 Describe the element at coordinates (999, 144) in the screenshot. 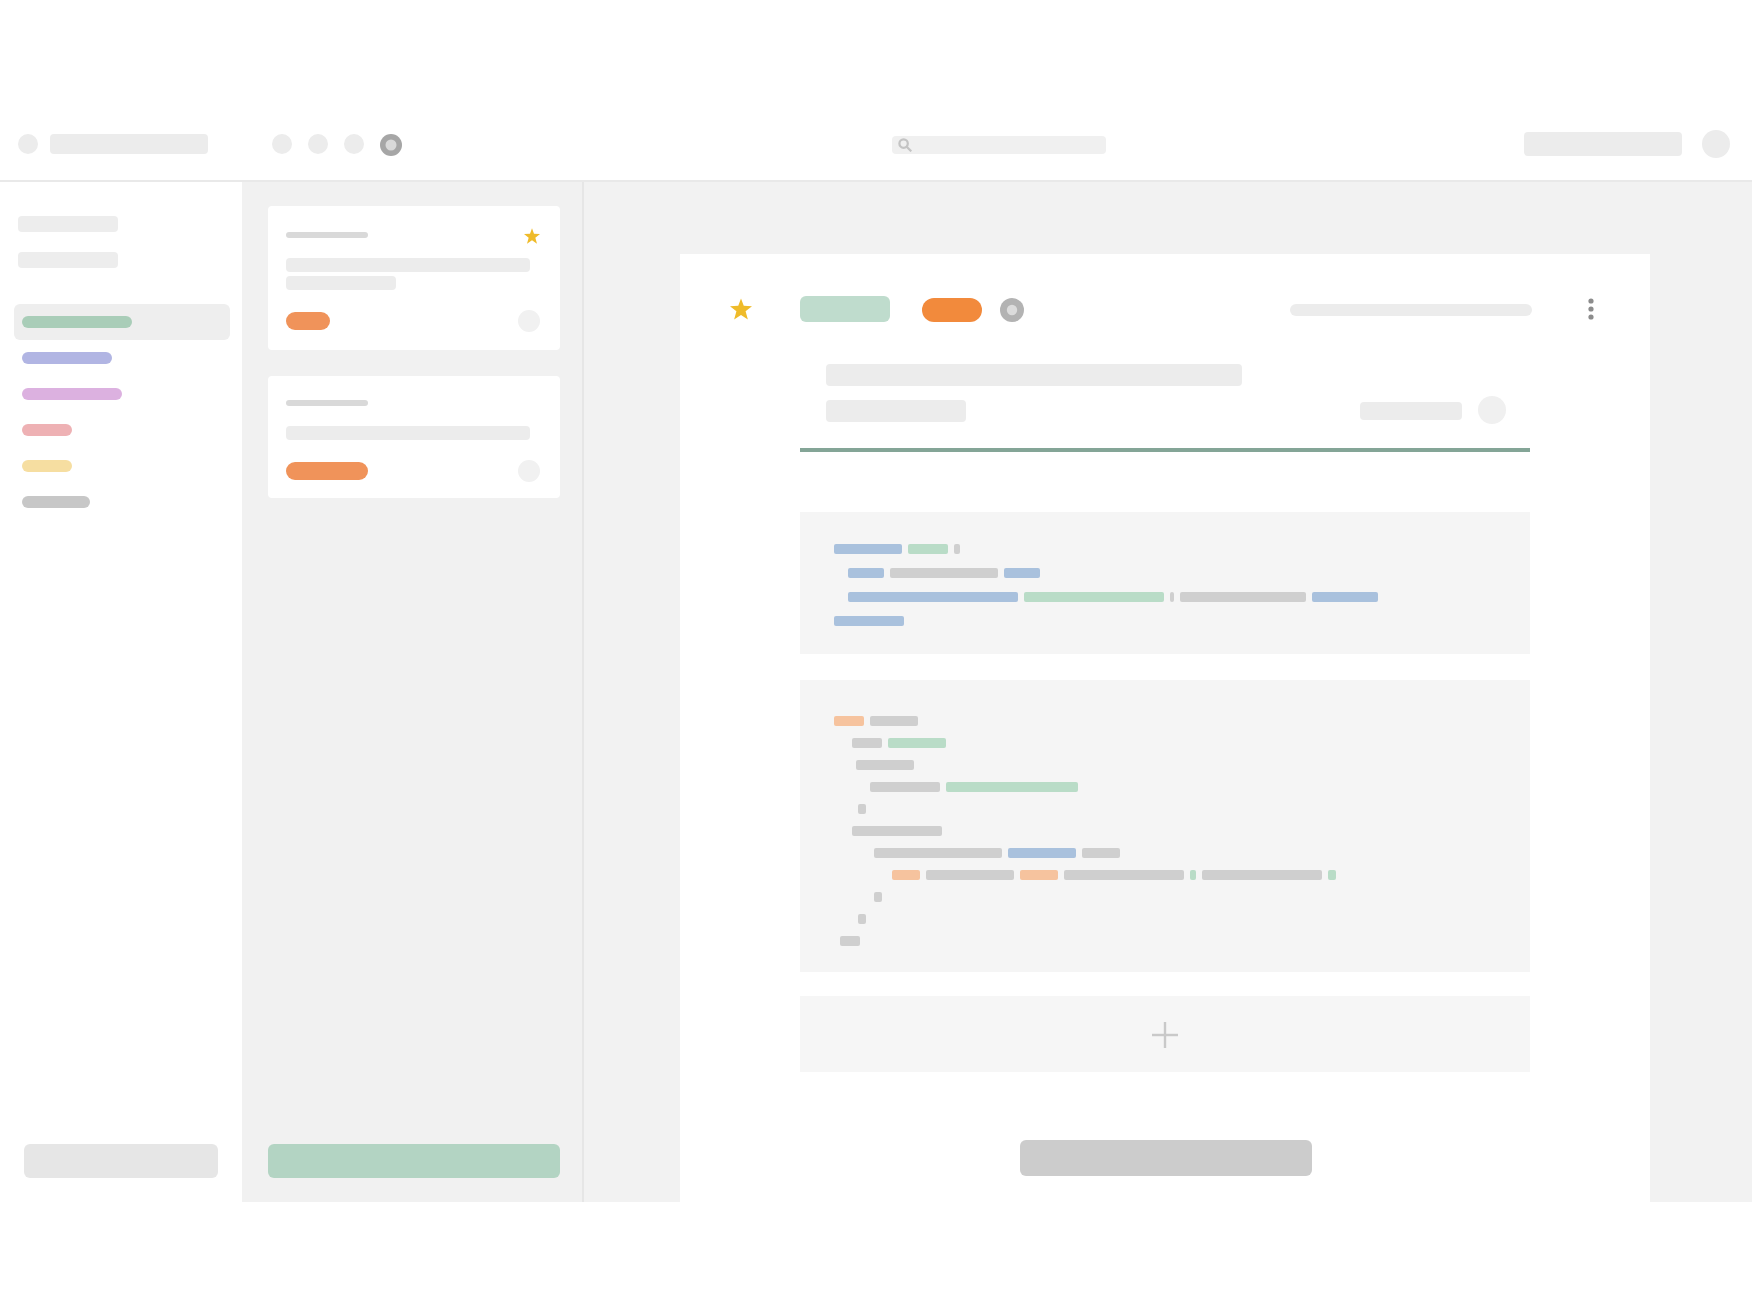

I see `search-field` at that location.